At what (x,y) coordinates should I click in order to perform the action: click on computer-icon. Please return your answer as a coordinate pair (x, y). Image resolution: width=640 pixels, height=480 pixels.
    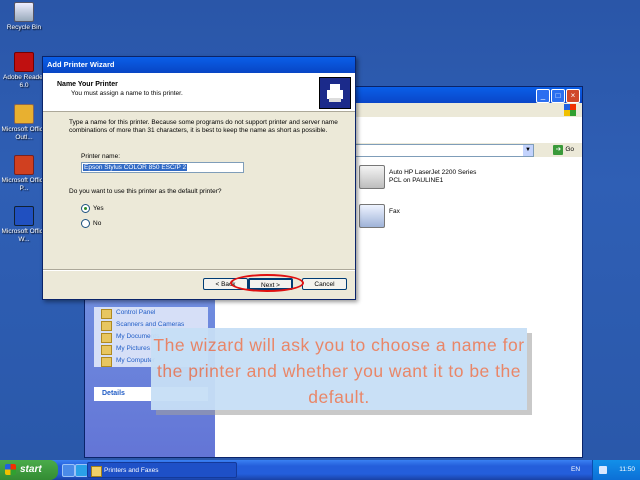
    Looking at the image, I should click on (106, 362).